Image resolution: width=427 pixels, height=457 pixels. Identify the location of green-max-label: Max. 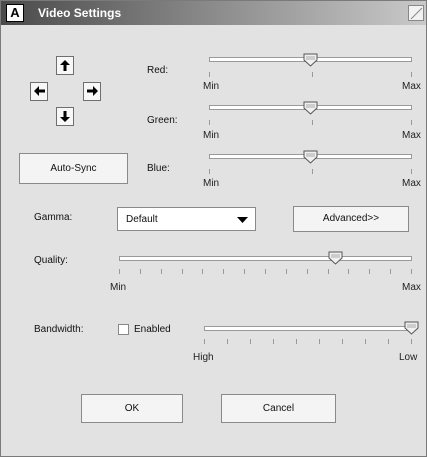
(411, 135).